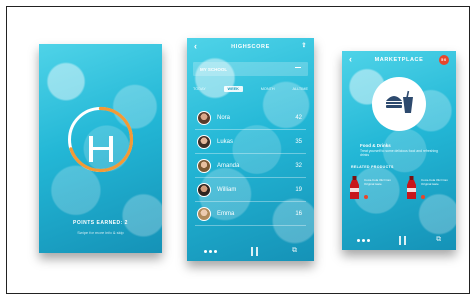 Image resolution: width=476 pixels, height=300 pixels. What do you see at coordinates (298, 117) in the screenshot?
I see `player-score: 42` at bounding box center [298, 117].